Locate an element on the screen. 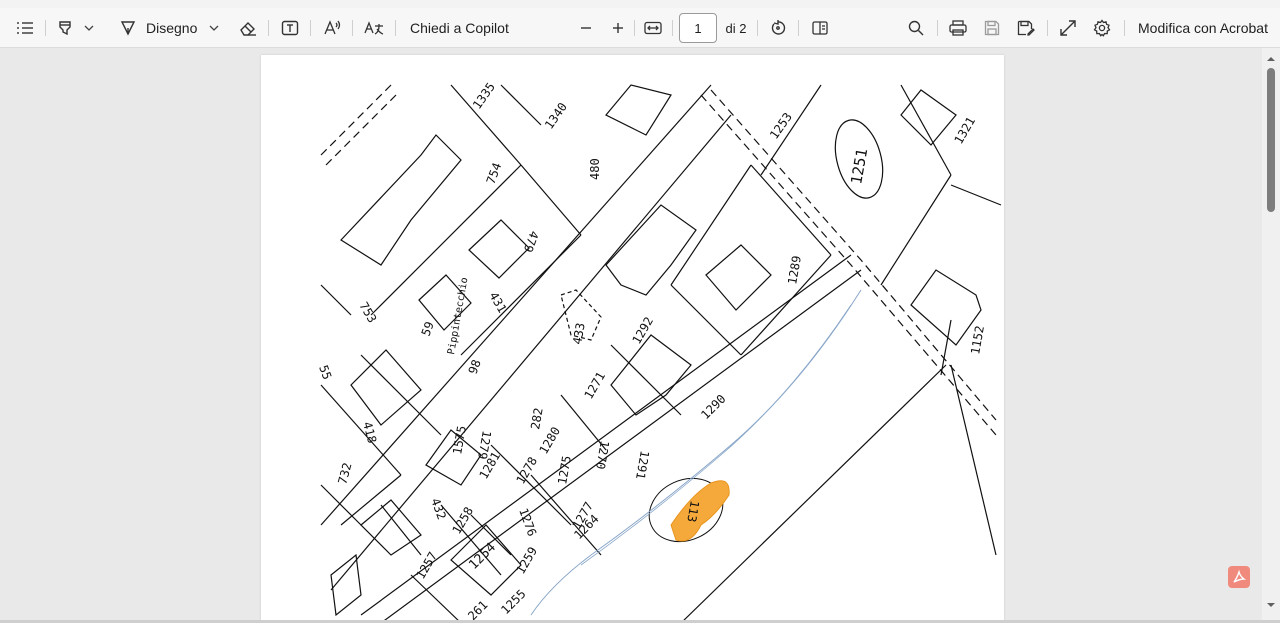 This screenshot has height=623, width=1280. parcel-label: 732 is located at coordinates (344, 473).